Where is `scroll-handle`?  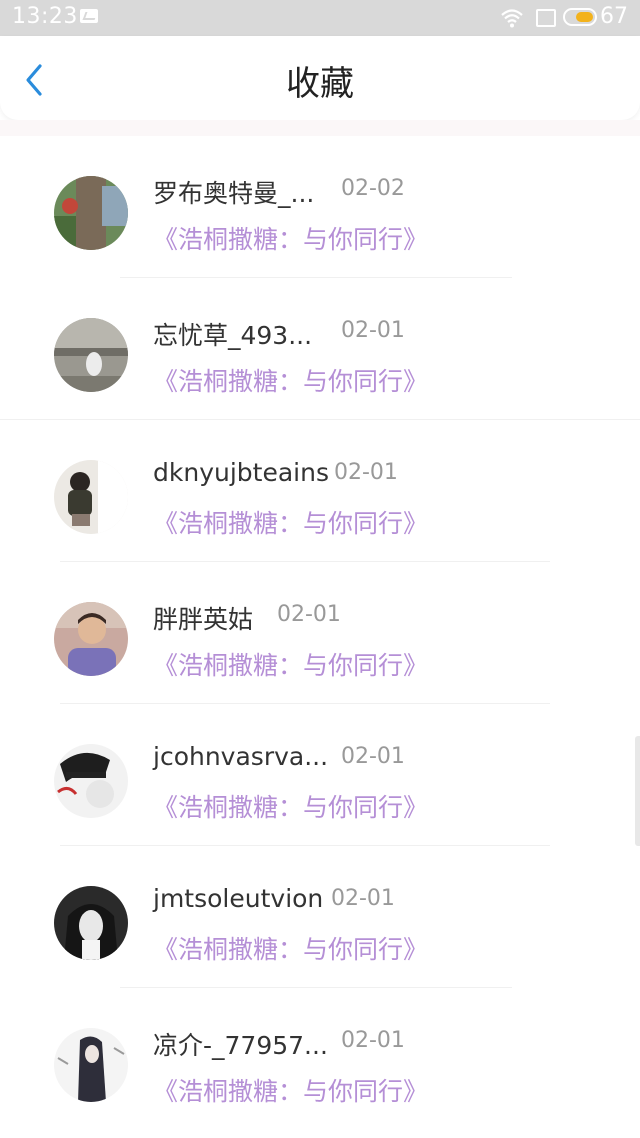 scroll-handle is located at coordinates (637, 791).